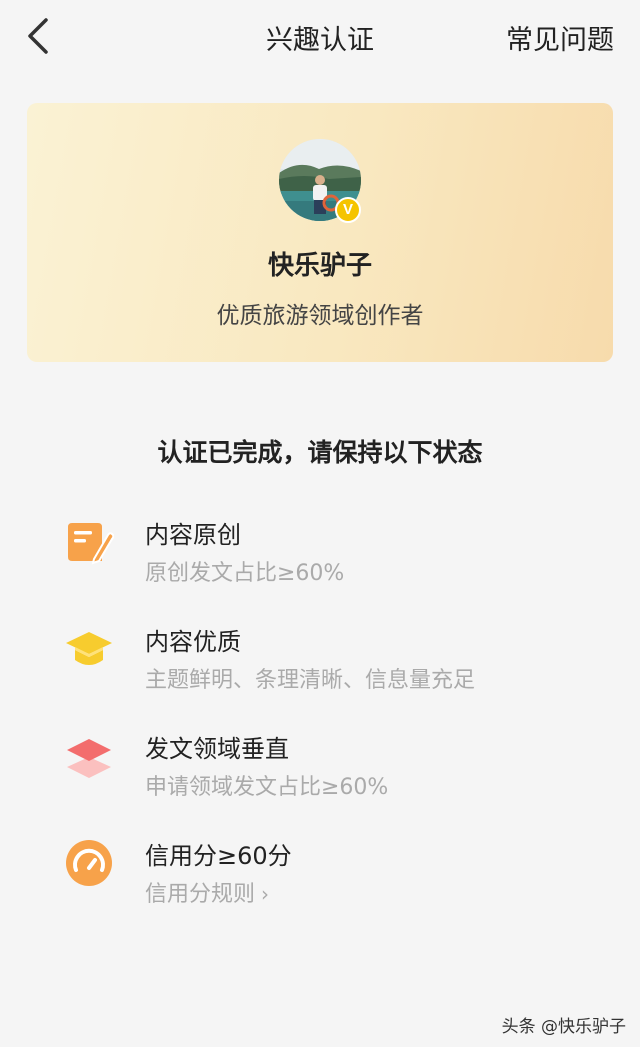 This screenshot has height=1047, width=640. I want to click on requirement-item-credit: 信用分≥60分 信用分规则 ›, so click(320, 881).